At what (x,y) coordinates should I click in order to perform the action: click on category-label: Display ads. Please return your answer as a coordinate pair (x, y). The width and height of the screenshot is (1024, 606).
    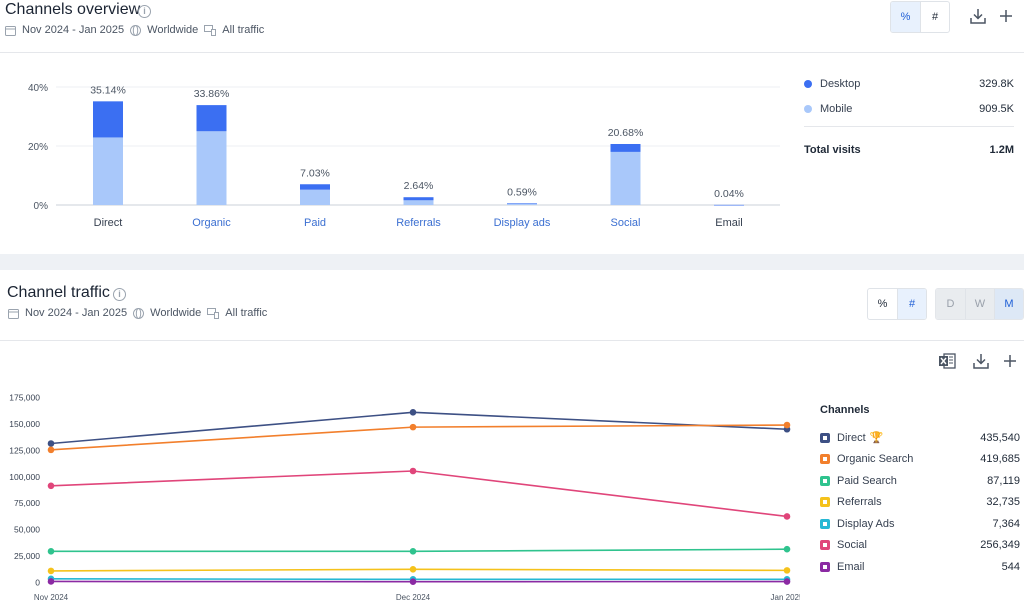
    Looking at the image, I should click on (522, 223).